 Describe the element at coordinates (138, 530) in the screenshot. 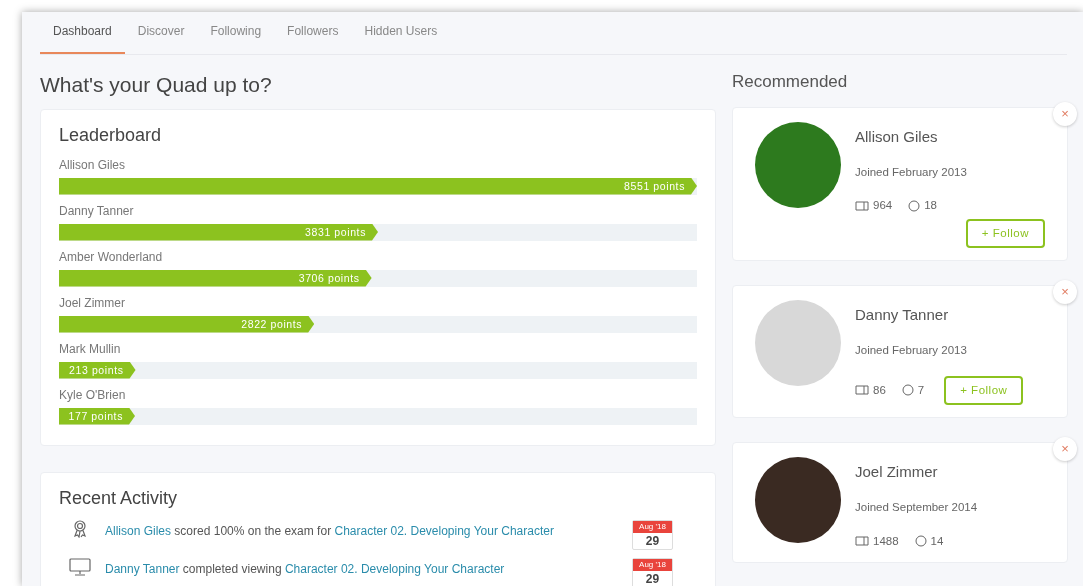

I see `user-link: Allison Giles` at that location.